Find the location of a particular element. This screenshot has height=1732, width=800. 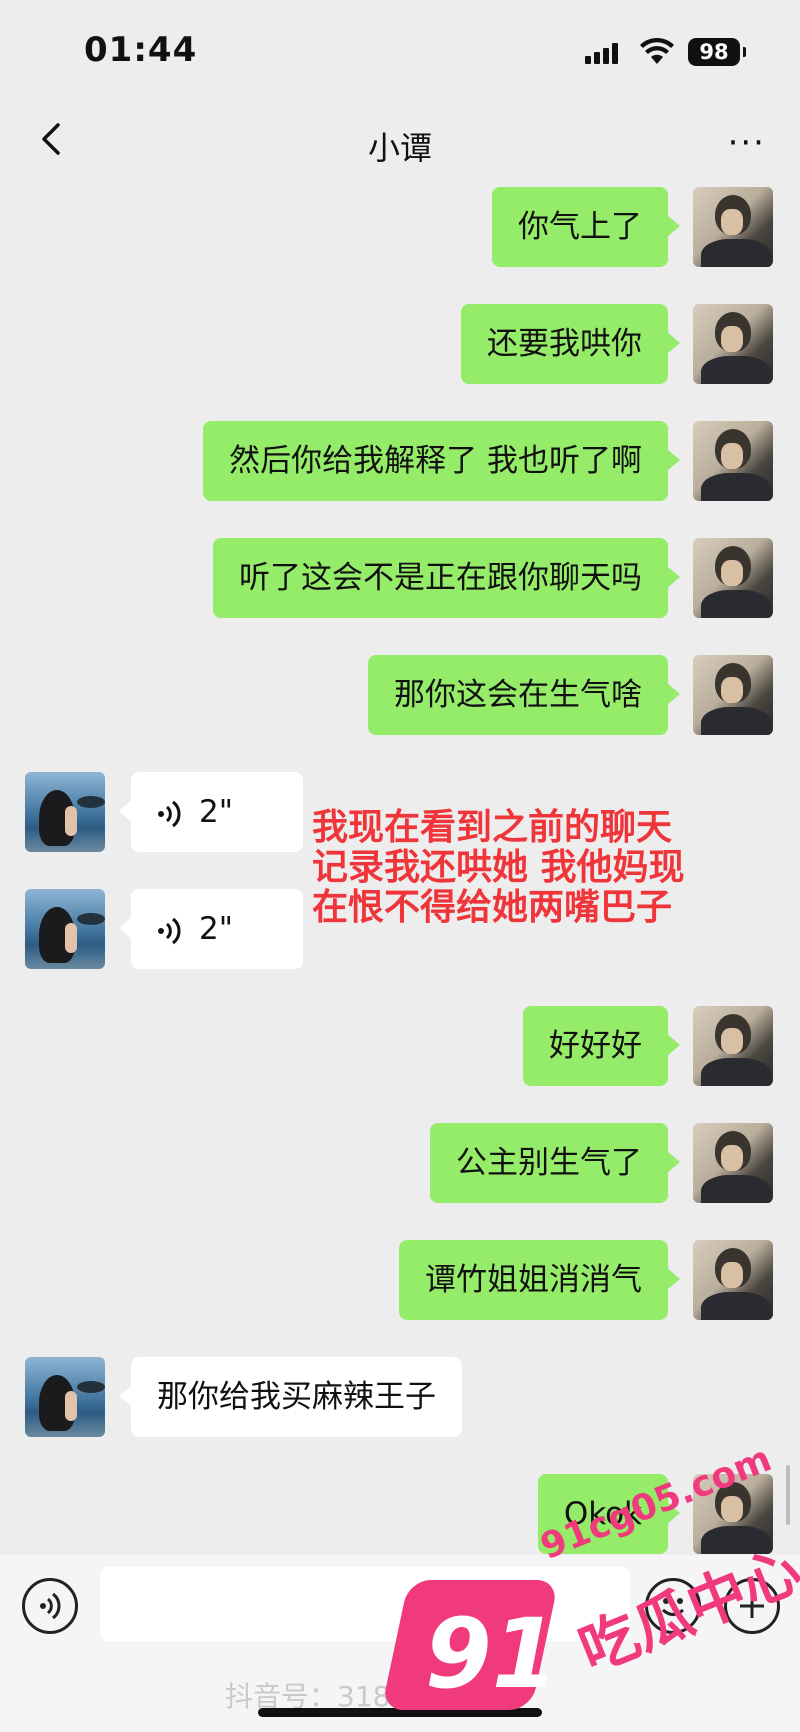

message-row: 谭竹姐姐消消气 is located at coordinates (400, 1281).